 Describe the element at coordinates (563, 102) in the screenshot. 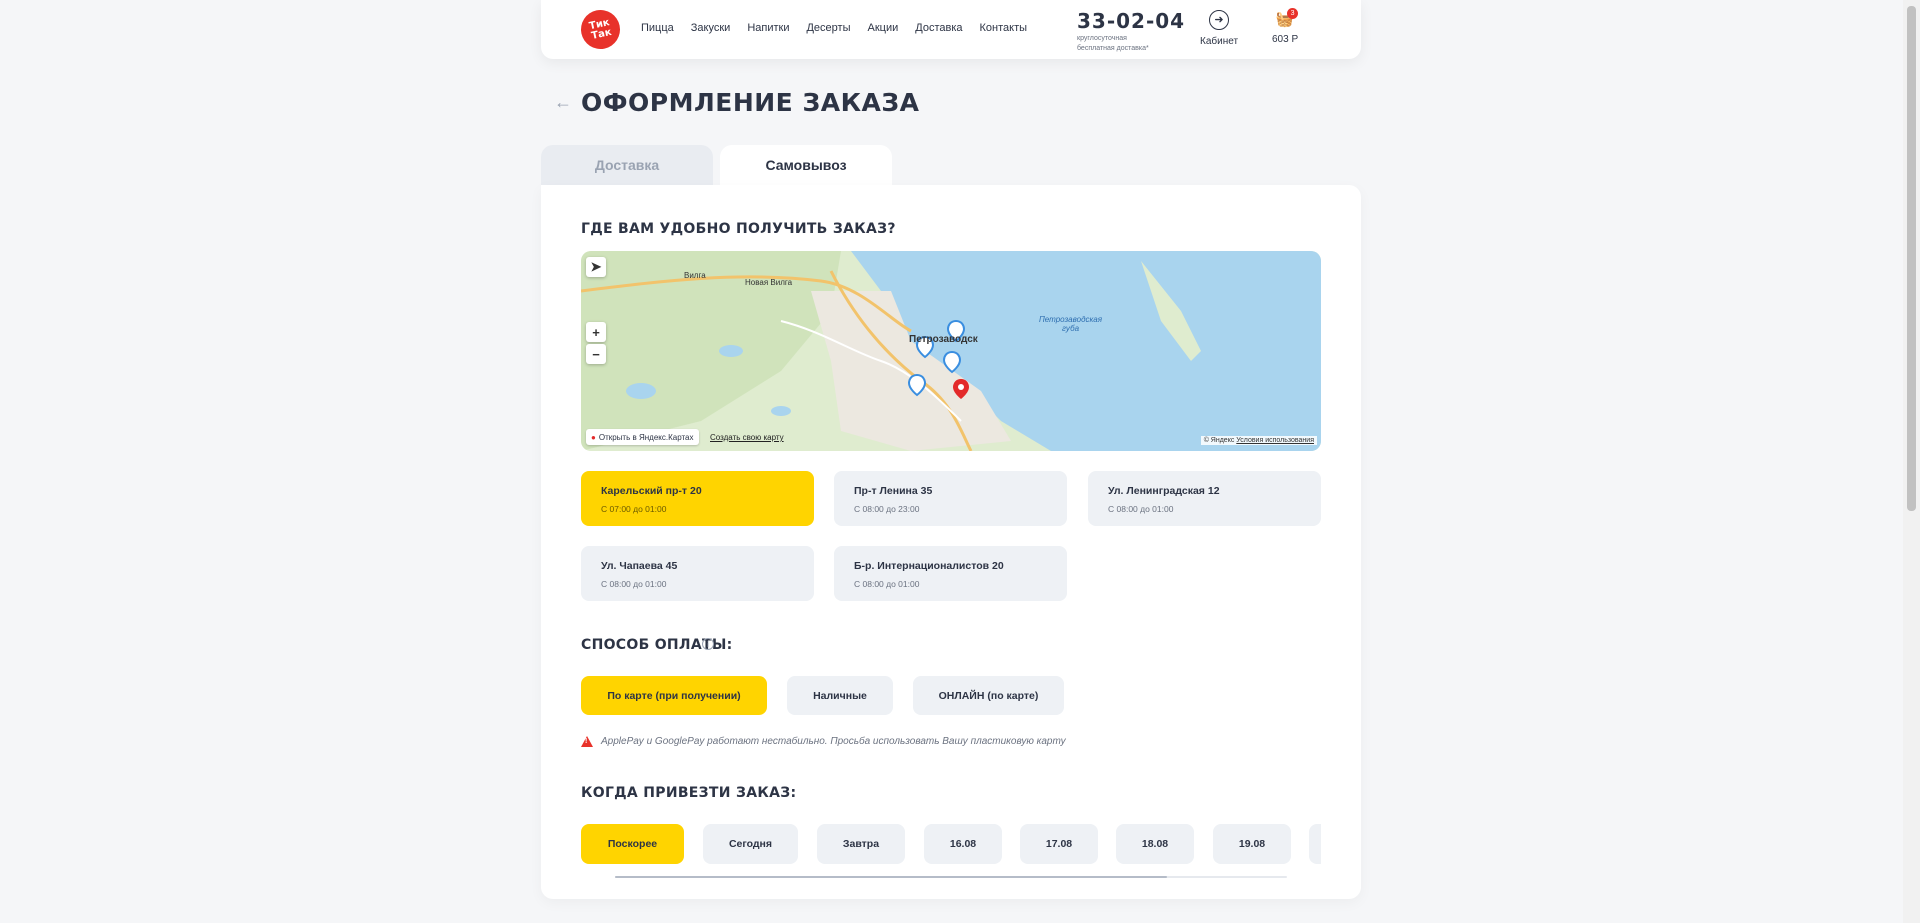

I see `back-arrow-icon: ←` at that location.